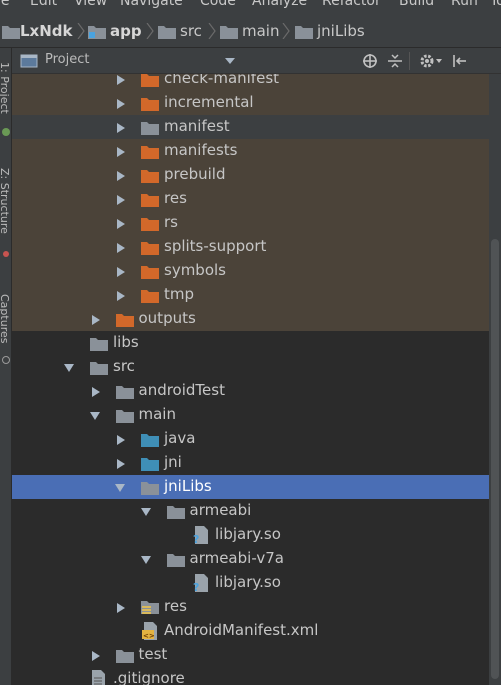  I want to click on tree-node-libs: libs, so click(250, 343).